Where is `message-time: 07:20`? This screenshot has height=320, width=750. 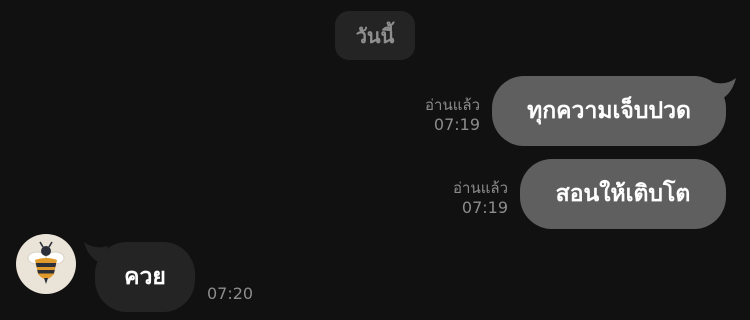
message-time: 07:20 is located at coordinates (230, 293).